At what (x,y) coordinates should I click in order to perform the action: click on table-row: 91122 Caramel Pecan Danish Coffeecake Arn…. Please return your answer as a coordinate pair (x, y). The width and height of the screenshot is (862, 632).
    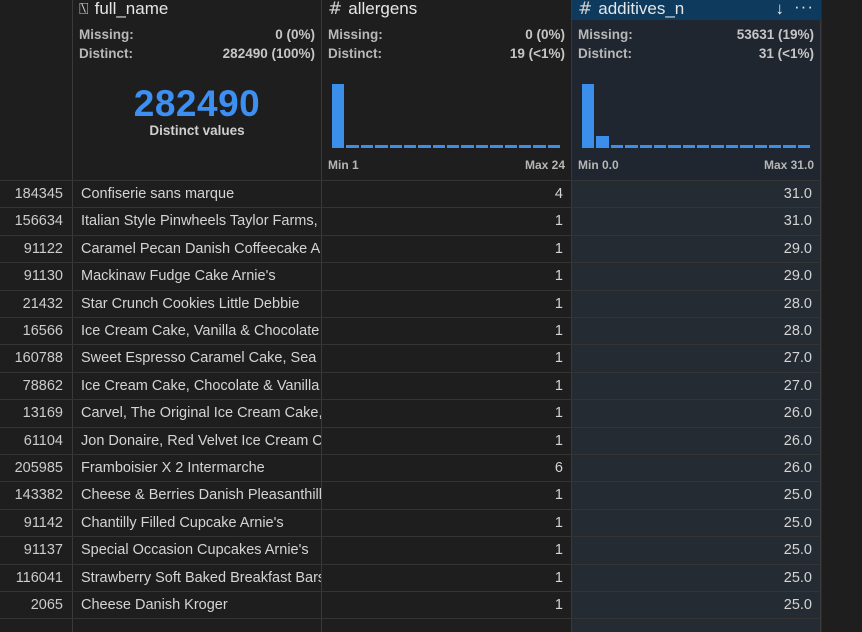
    Looking at the image, I should click on (410, 248).